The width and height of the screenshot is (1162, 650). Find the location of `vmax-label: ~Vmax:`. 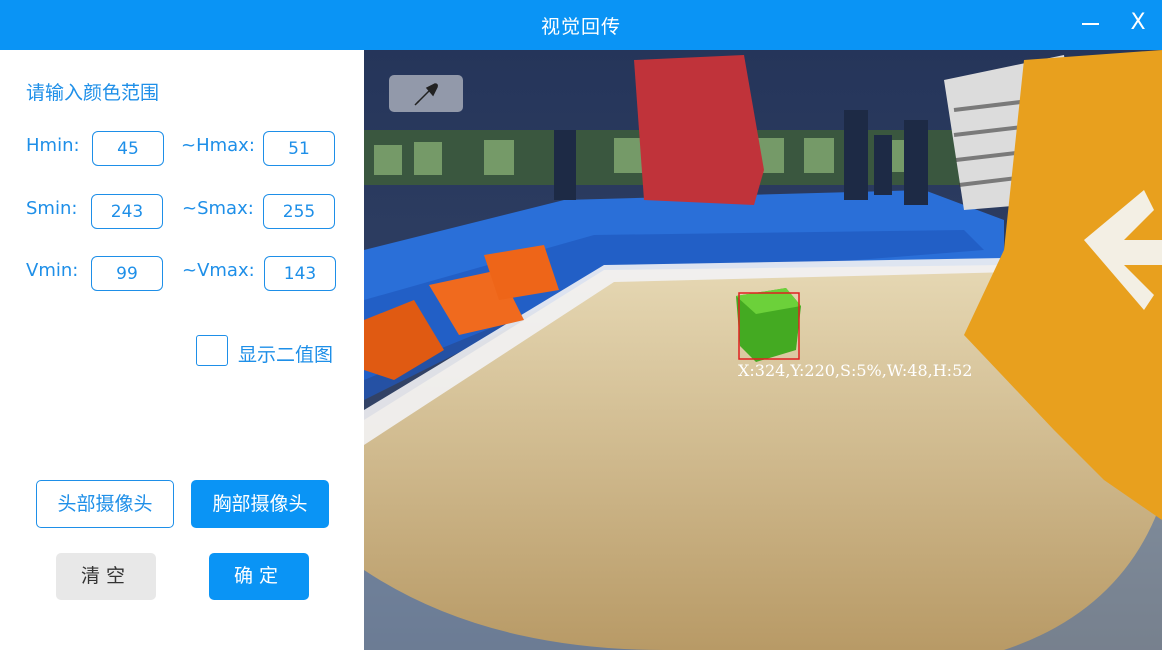

vmax-label: ~Vmax: is located at coordinates (218, 270).